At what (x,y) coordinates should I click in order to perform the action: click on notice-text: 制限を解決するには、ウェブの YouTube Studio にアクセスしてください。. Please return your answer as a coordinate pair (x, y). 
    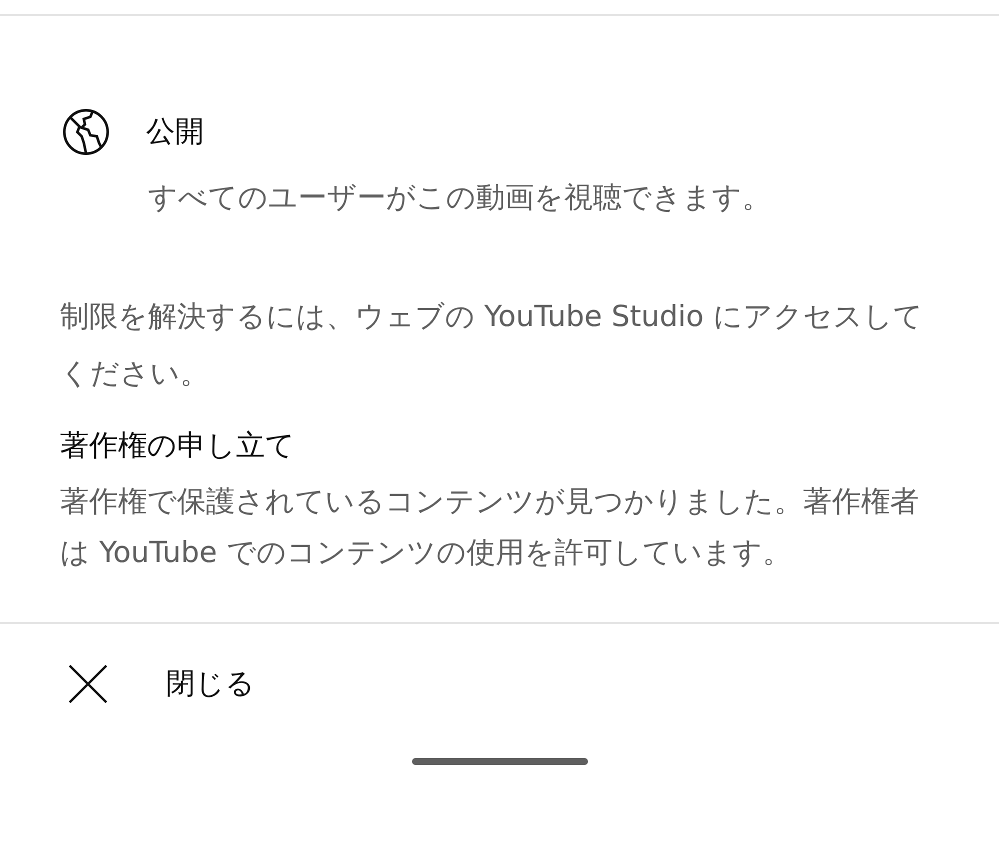
    Looking at the image, I should click on (492, 345).